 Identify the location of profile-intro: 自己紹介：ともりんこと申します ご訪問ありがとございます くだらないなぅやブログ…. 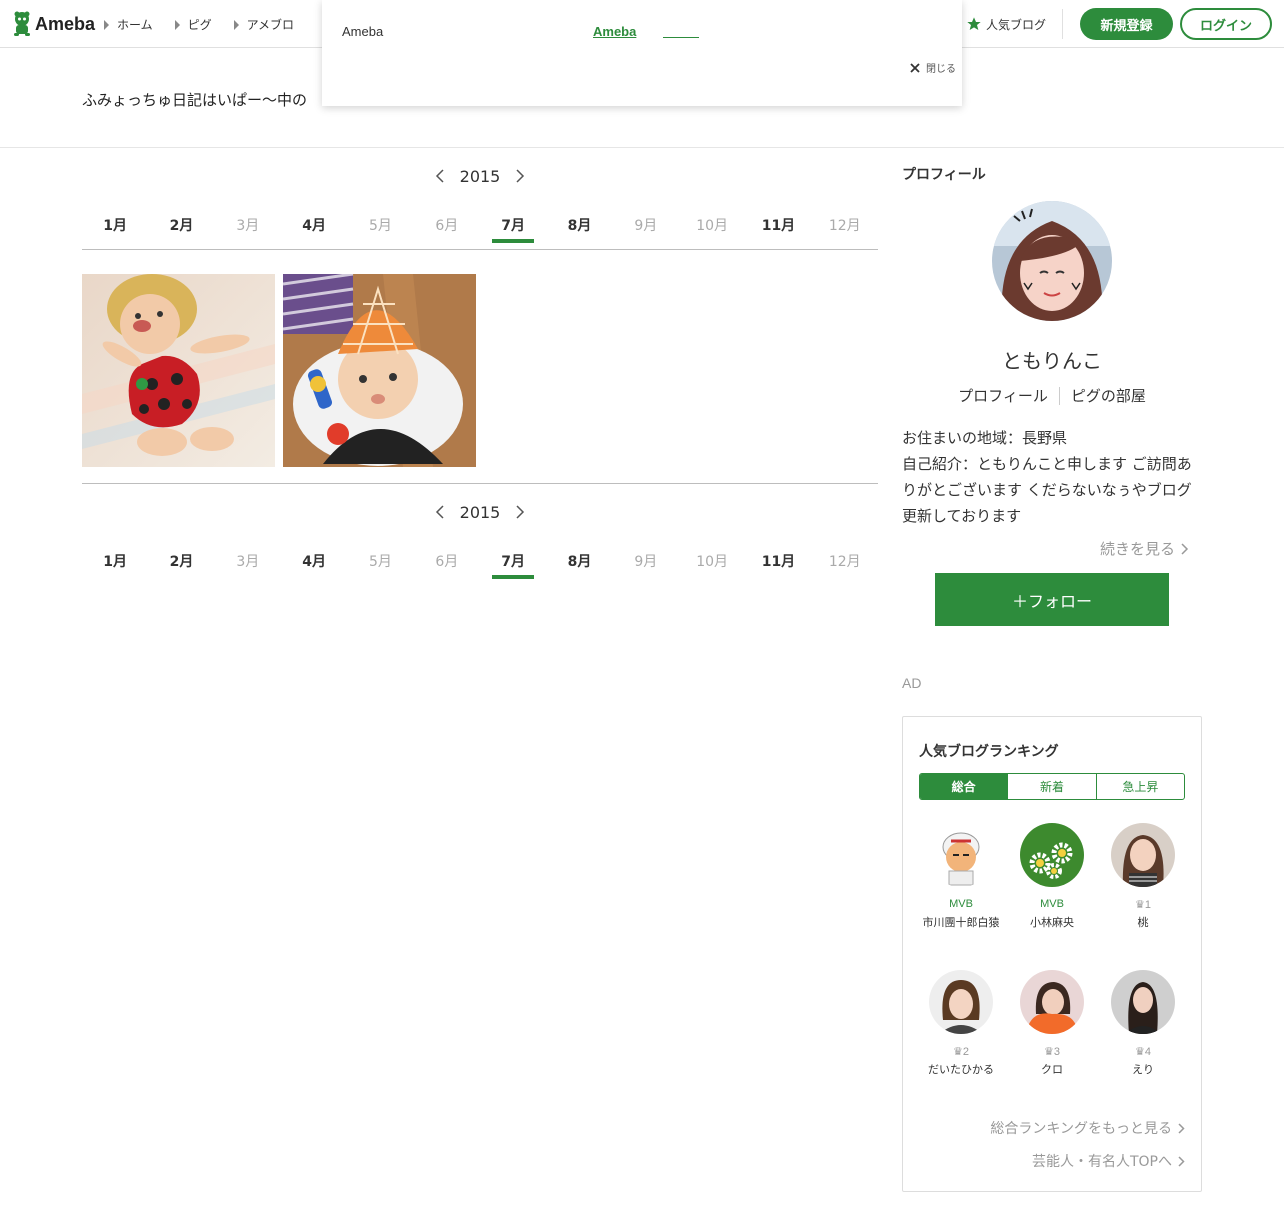
(1047, 490).